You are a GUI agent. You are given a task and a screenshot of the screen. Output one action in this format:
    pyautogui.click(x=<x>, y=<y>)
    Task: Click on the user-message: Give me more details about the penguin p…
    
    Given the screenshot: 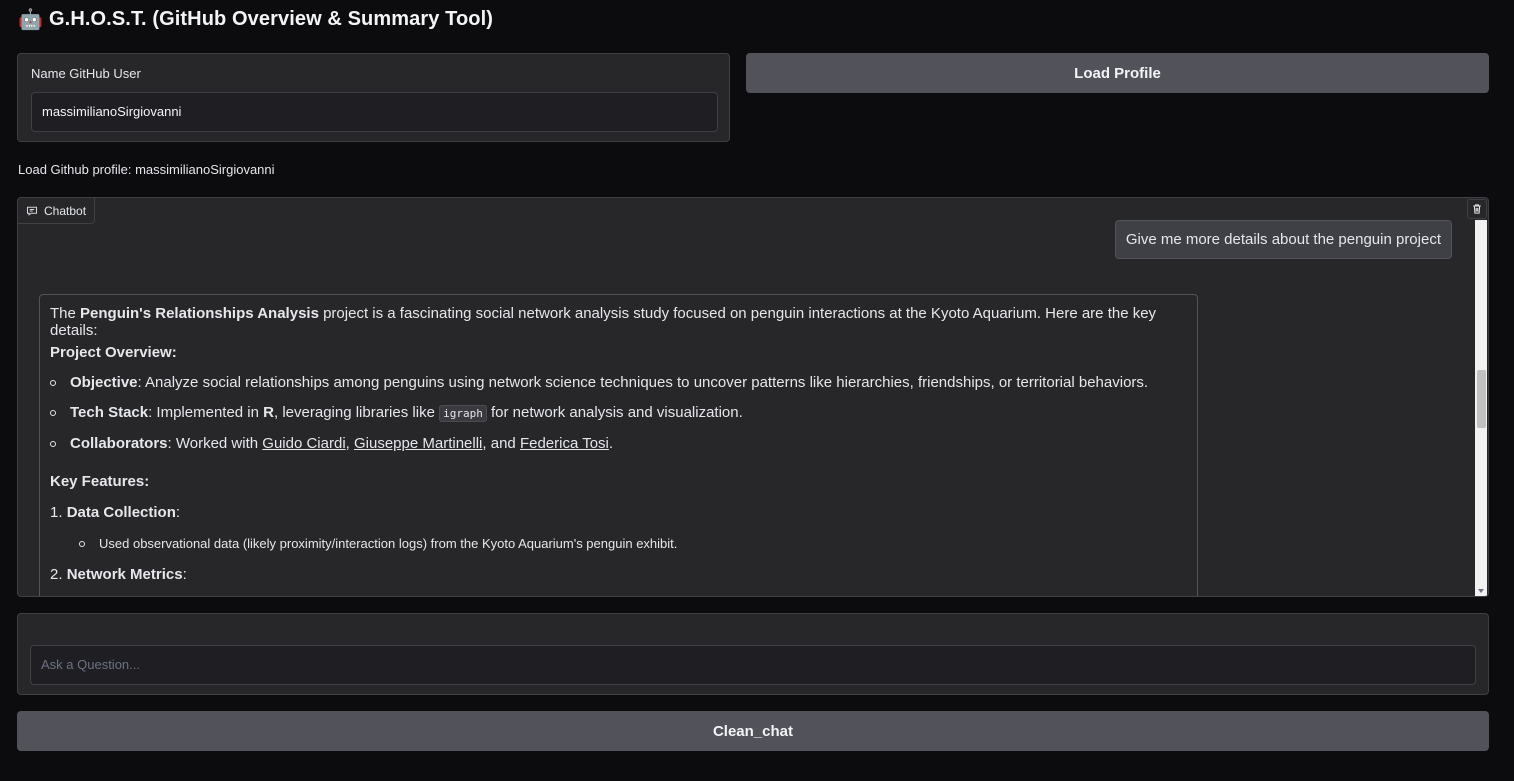 What is the action you would take?
    pyautogui.click(x=1283, y=239)
    